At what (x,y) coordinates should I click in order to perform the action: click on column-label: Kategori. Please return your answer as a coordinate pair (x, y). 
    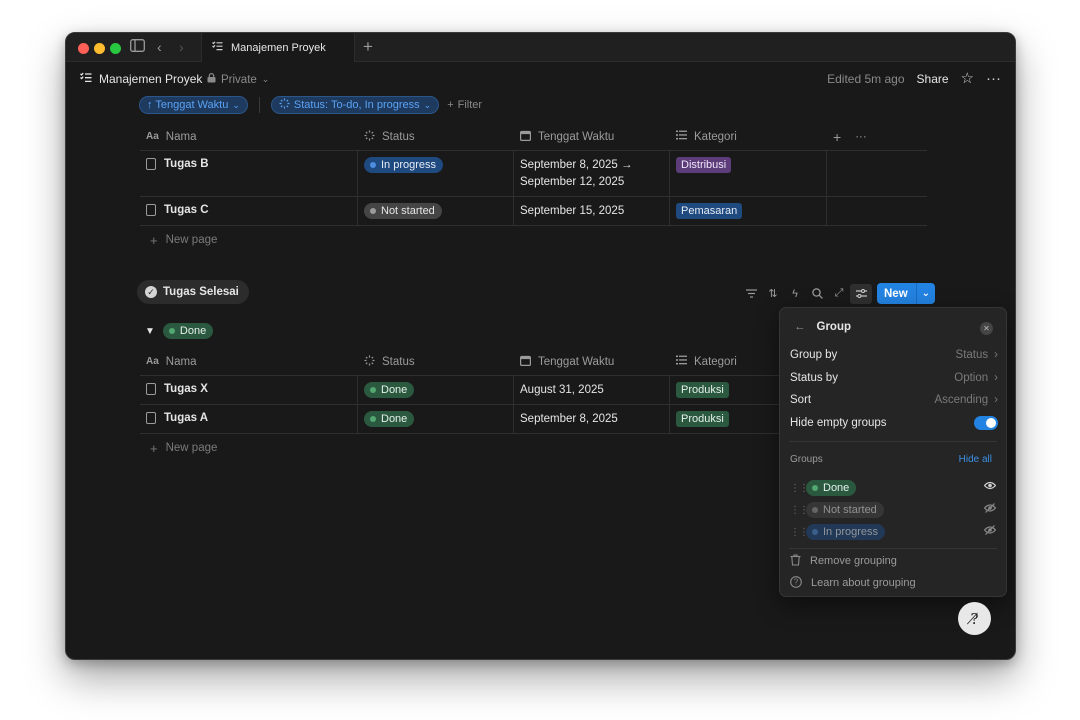
    Looking at the image, I should click on (715, 361).